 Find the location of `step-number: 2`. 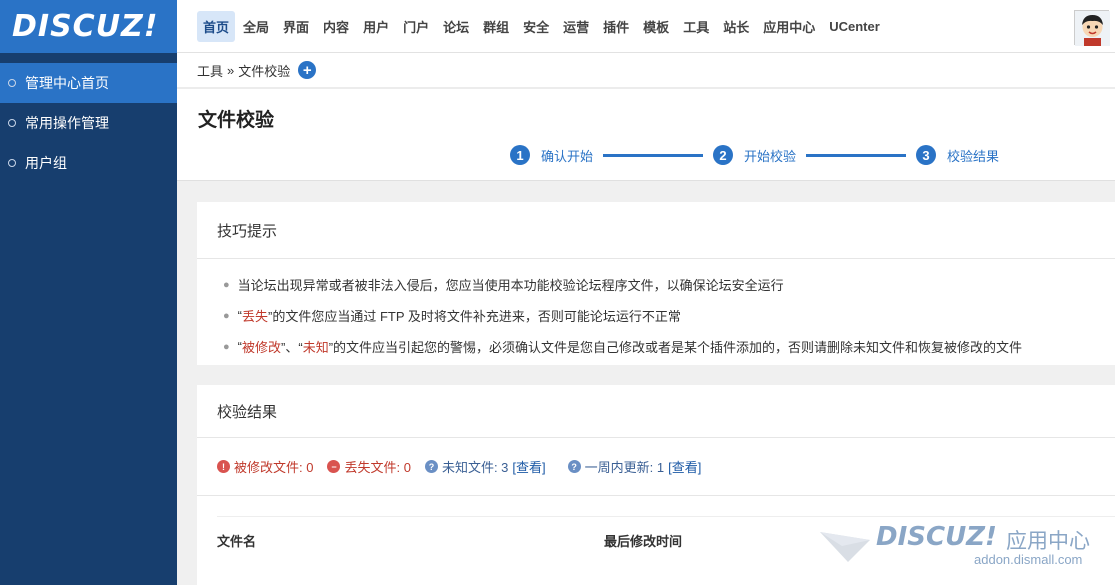

step-number: 2 is located at coordinates (723, 155).